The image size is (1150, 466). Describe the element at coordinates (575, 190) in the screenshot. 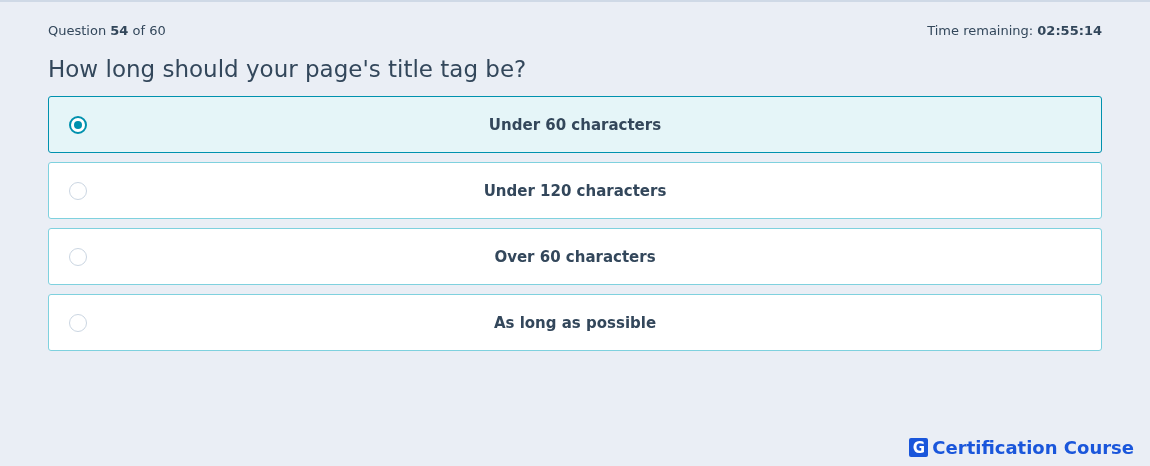

I see `answer-option: Under 120 characters` at that location.